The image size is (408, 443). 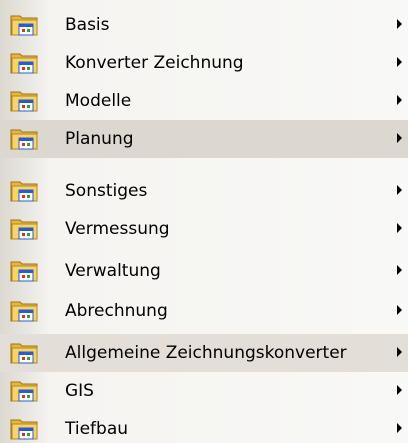 I want to click on menu-item-verwaltung: Verwaltung, so click(x=204, y=271).